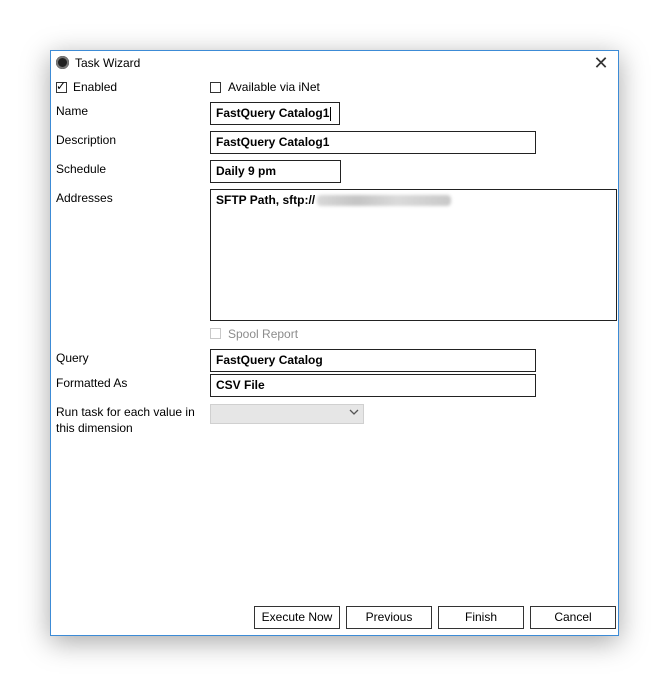  I want to click on formatted-as-input: CSV File, so click(373, 385).